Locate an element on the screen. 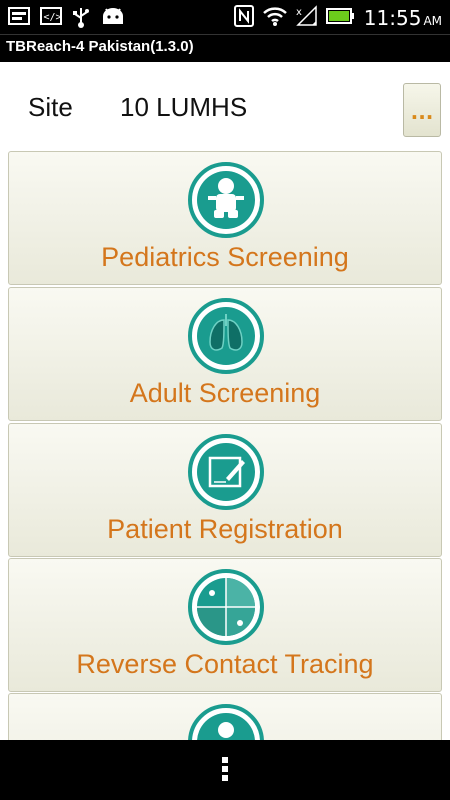 Image resolution: width=450 pixels, height=800 pixels. child-icon is located at coordinates (226, 200).